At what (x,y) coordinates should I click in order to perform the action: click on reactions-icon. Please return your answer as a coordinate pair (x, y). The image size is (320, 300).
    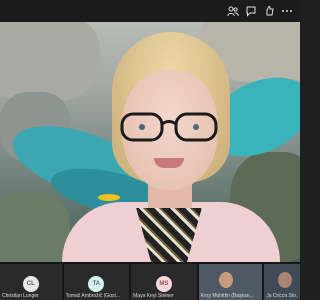
    Looking at the image, I should click on (269, 11).